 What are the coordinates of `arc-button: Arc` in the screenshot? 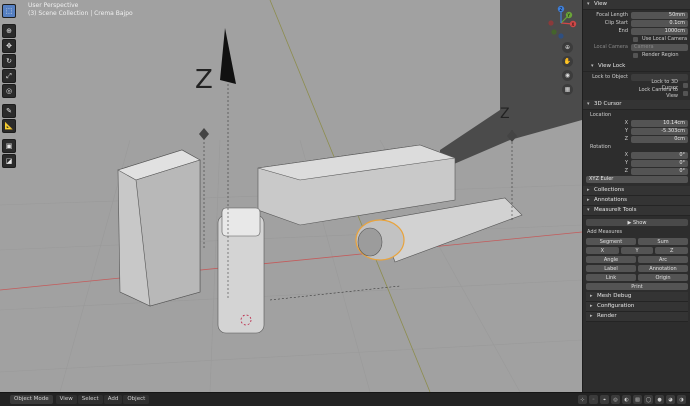 It's located at (663, 259).